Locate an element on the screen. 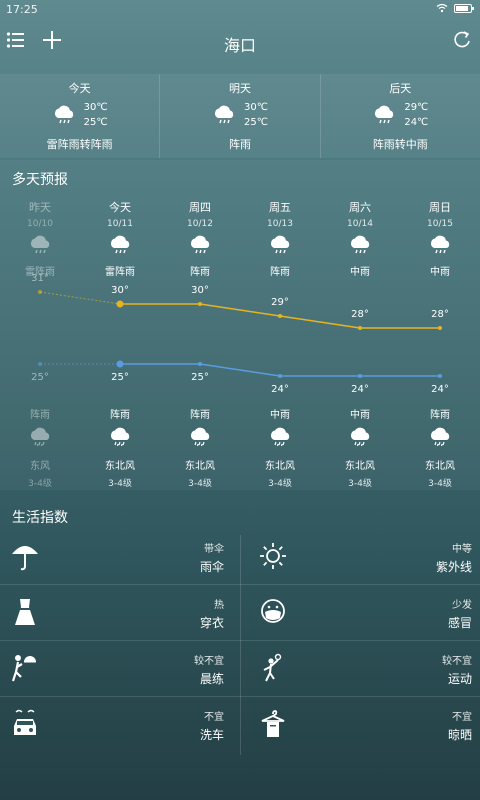 Image resolution: width=480 pixels, height=800 pixels. thunder-shower-icon is located at coordinates (63, 114).